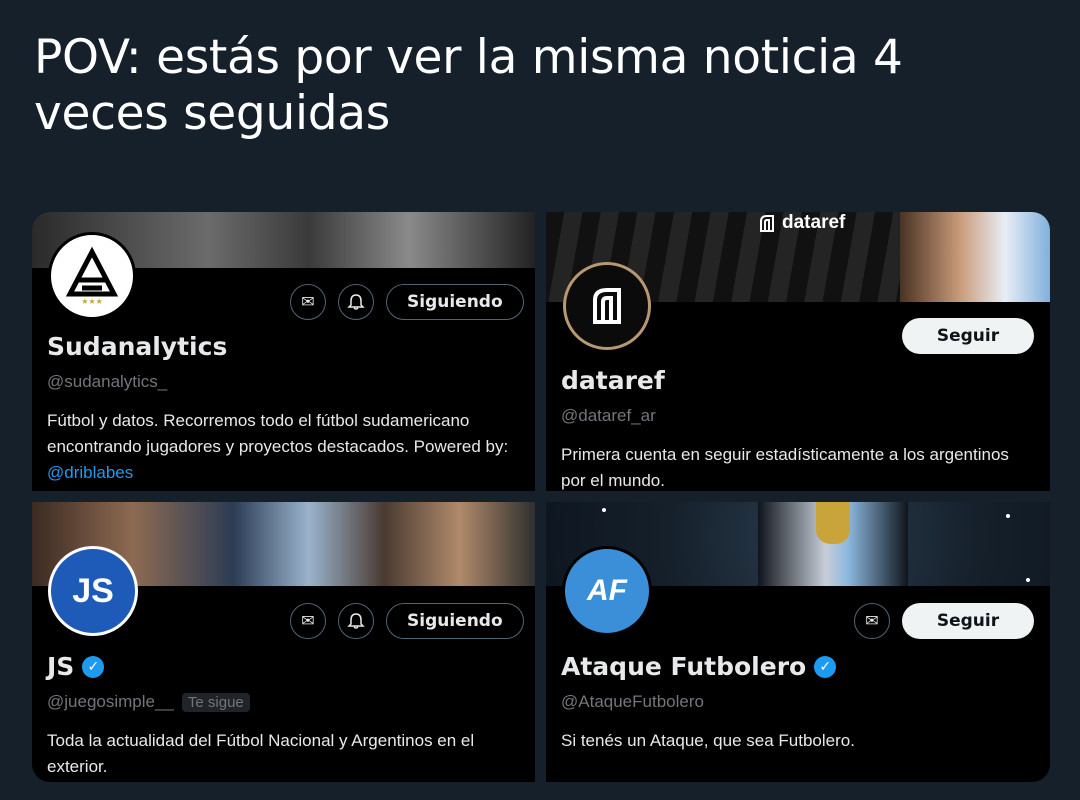 The image size is (1080, 800). Describe the element at coordinates (975, 257) in the screenshot. I see `banner-photo` at that location.